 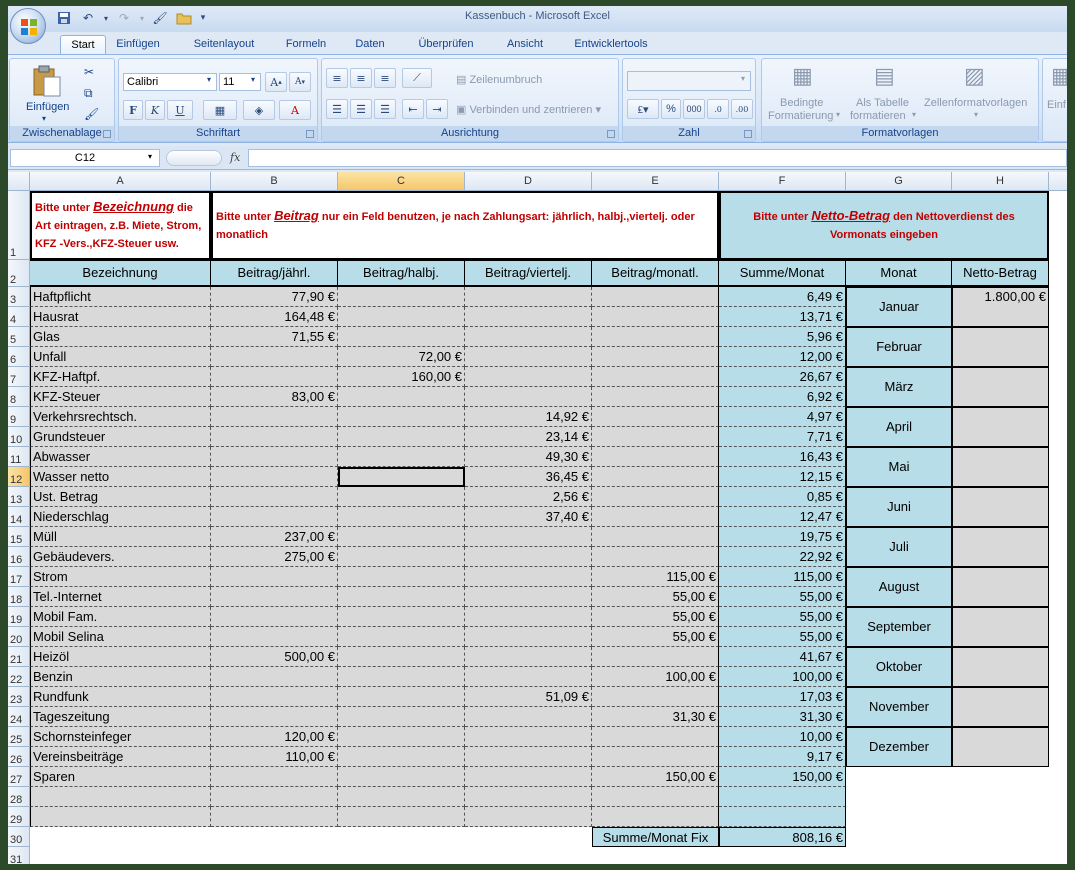 I want to click on row-header-3: 3, so click(x=19, y=297).